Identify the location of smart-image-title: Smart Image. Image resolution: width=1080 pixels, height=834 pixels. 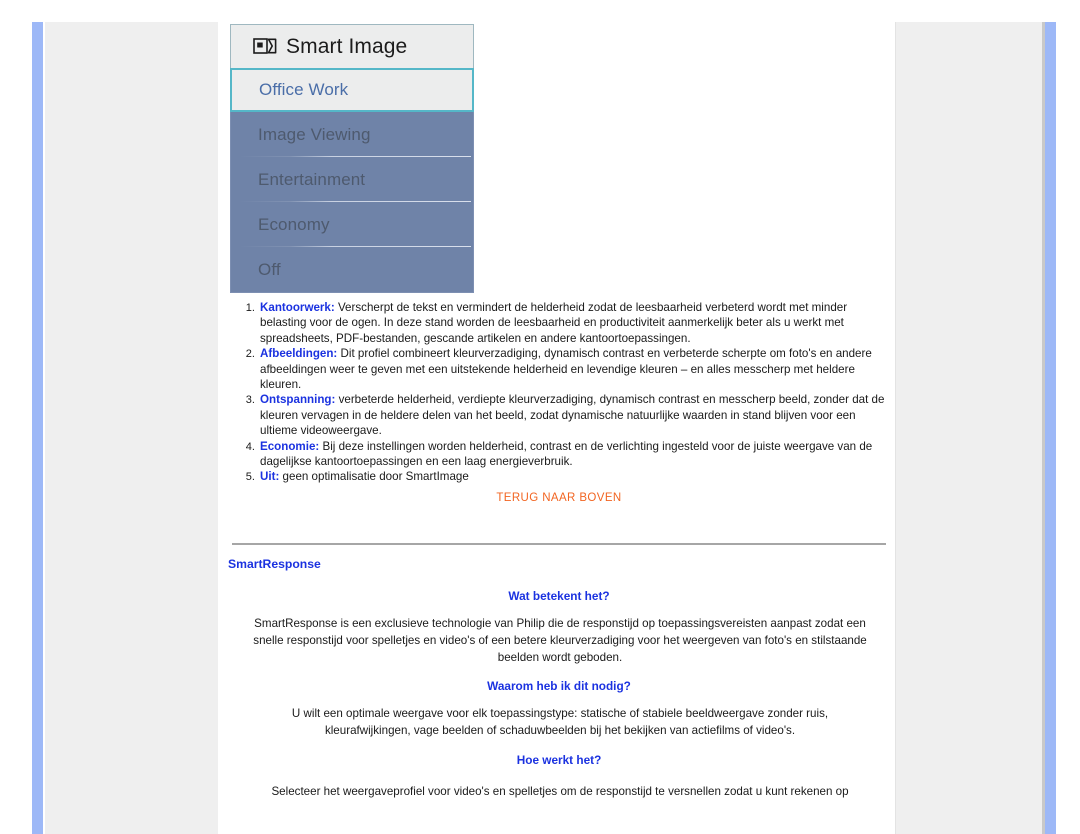
(347, 46).